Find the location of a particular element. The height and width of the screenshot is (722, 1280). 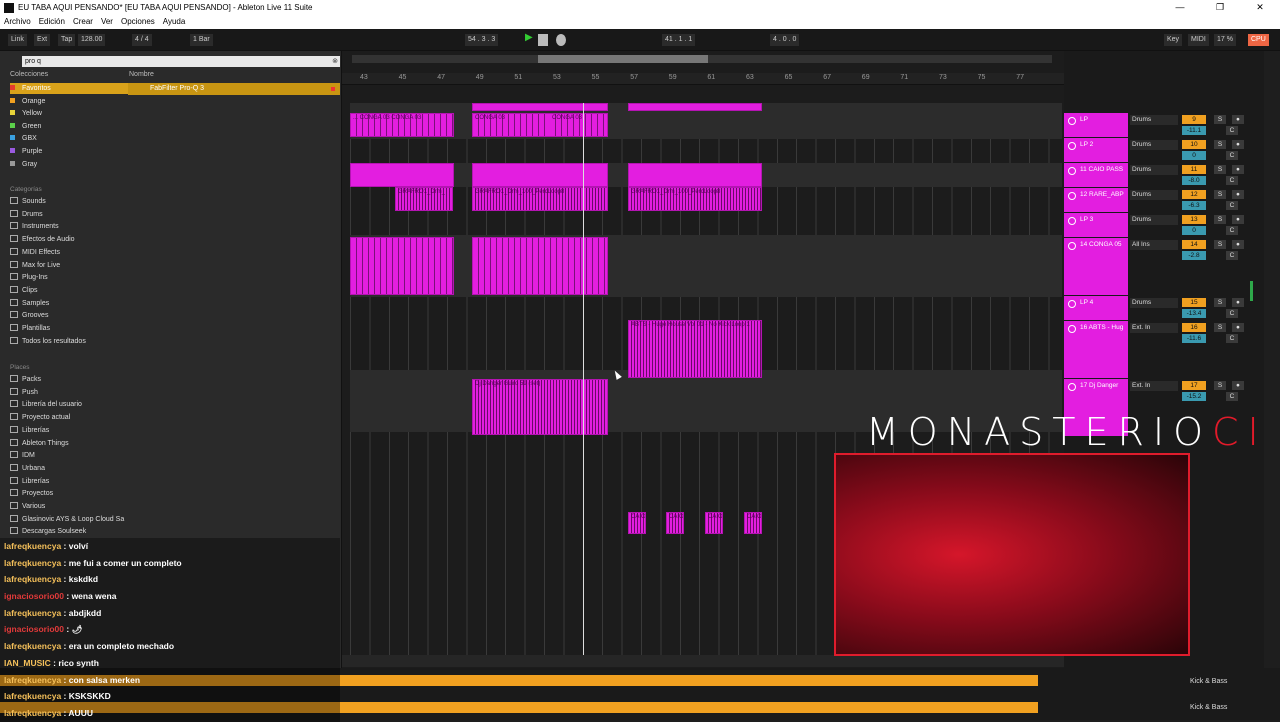

track-activator: 9 is located at coordinates (1194, 119).